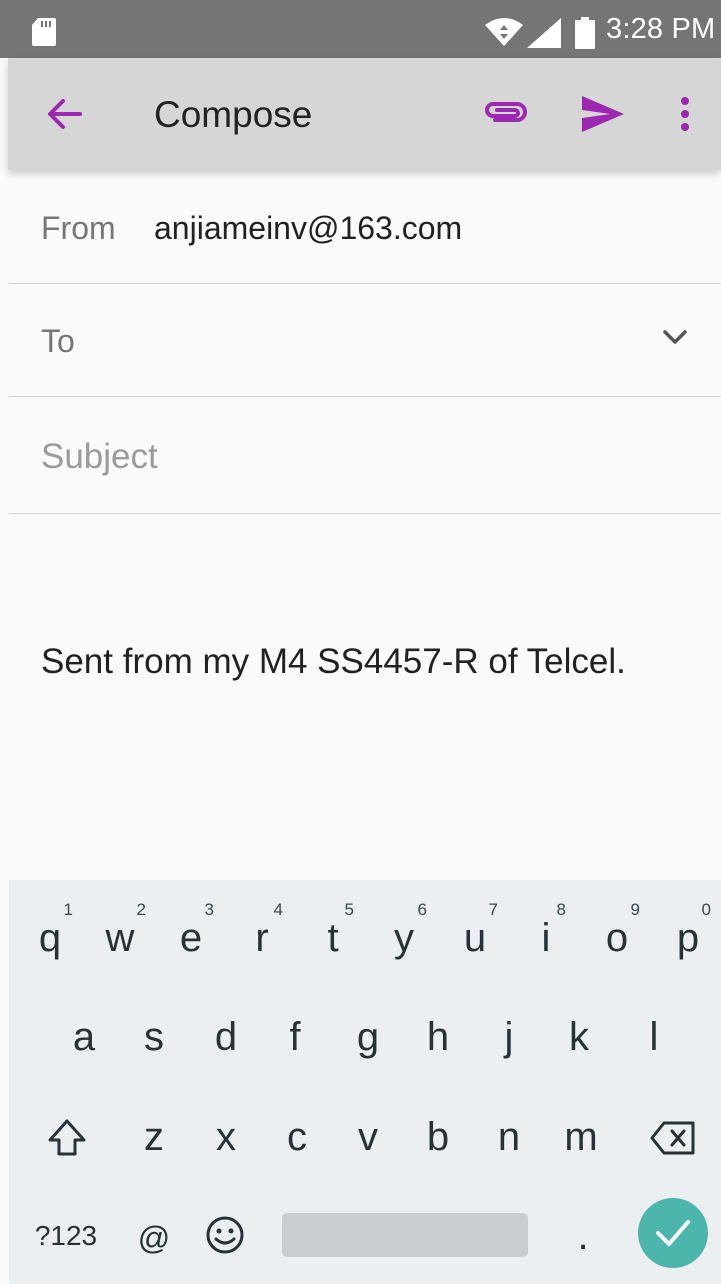 The width and height of the screenshot is (721, 1284). What do you see at coordinates (58, 341) in the screenshot?
I see `to-label: To` at bounding box center [58, 341].